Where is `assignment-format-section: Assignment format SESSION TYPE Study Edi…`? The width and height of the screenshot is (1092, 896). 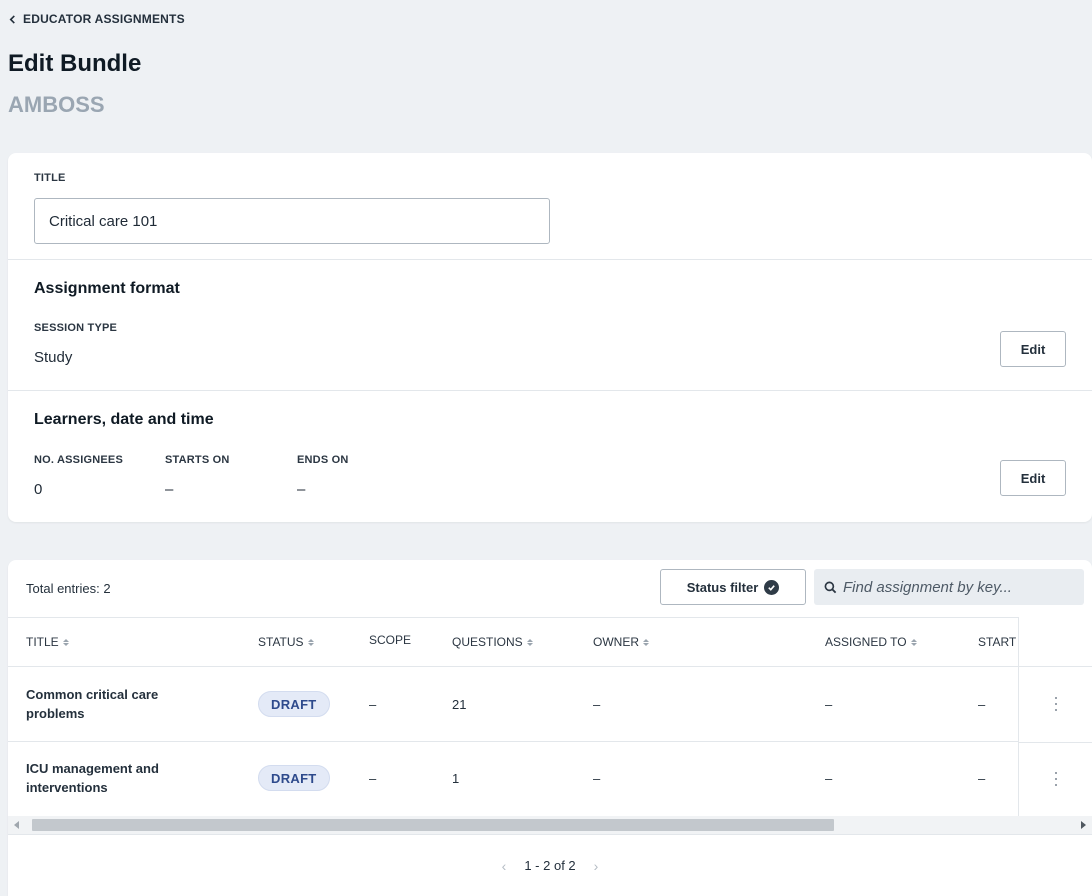
assignment-format-section: Assignment format SESSION TYPE Study Edi… is located at coordinates (550, 325).